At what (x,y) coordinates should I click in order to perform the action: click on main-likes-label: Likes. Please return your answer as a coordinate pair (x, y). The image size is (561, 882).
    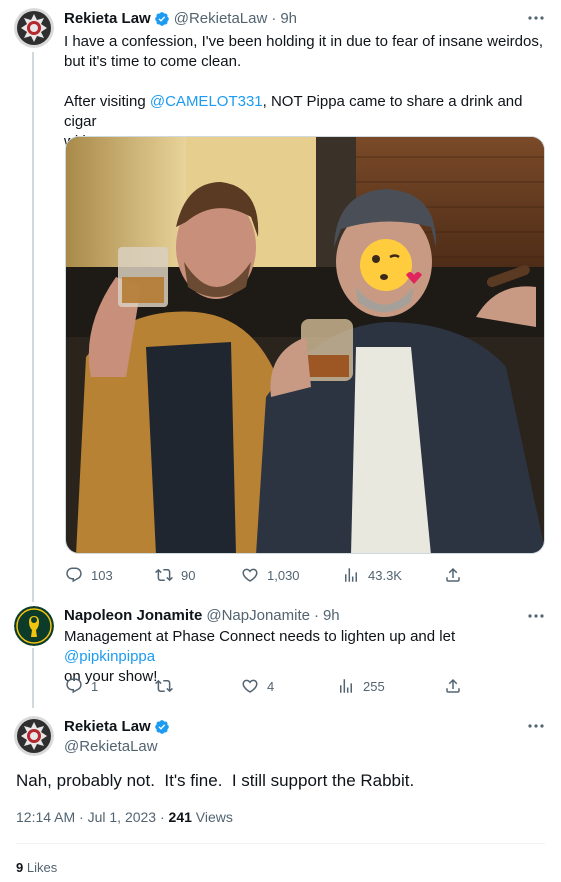
    Looking at the image, I should click on (40, 867).